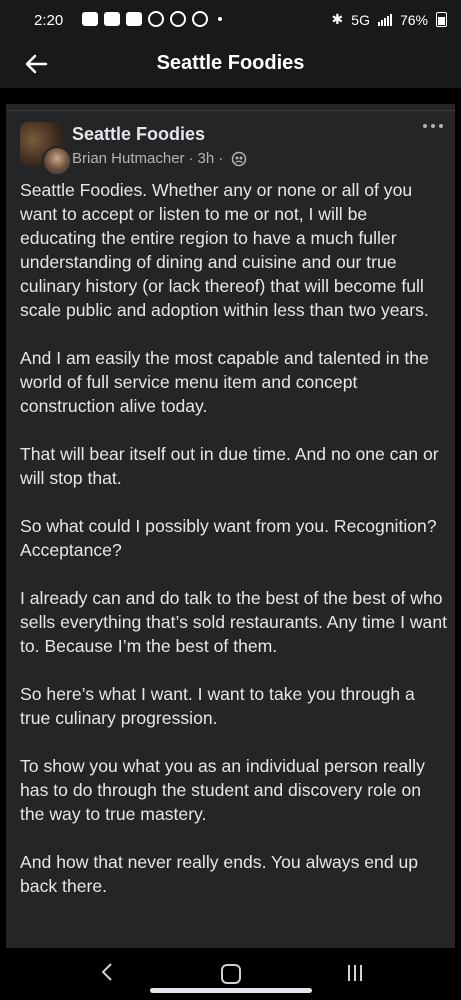 The width and height of the screenshot is (461, 1000). I want to click on page-title: Seattle Foodies, so click(230, 63).